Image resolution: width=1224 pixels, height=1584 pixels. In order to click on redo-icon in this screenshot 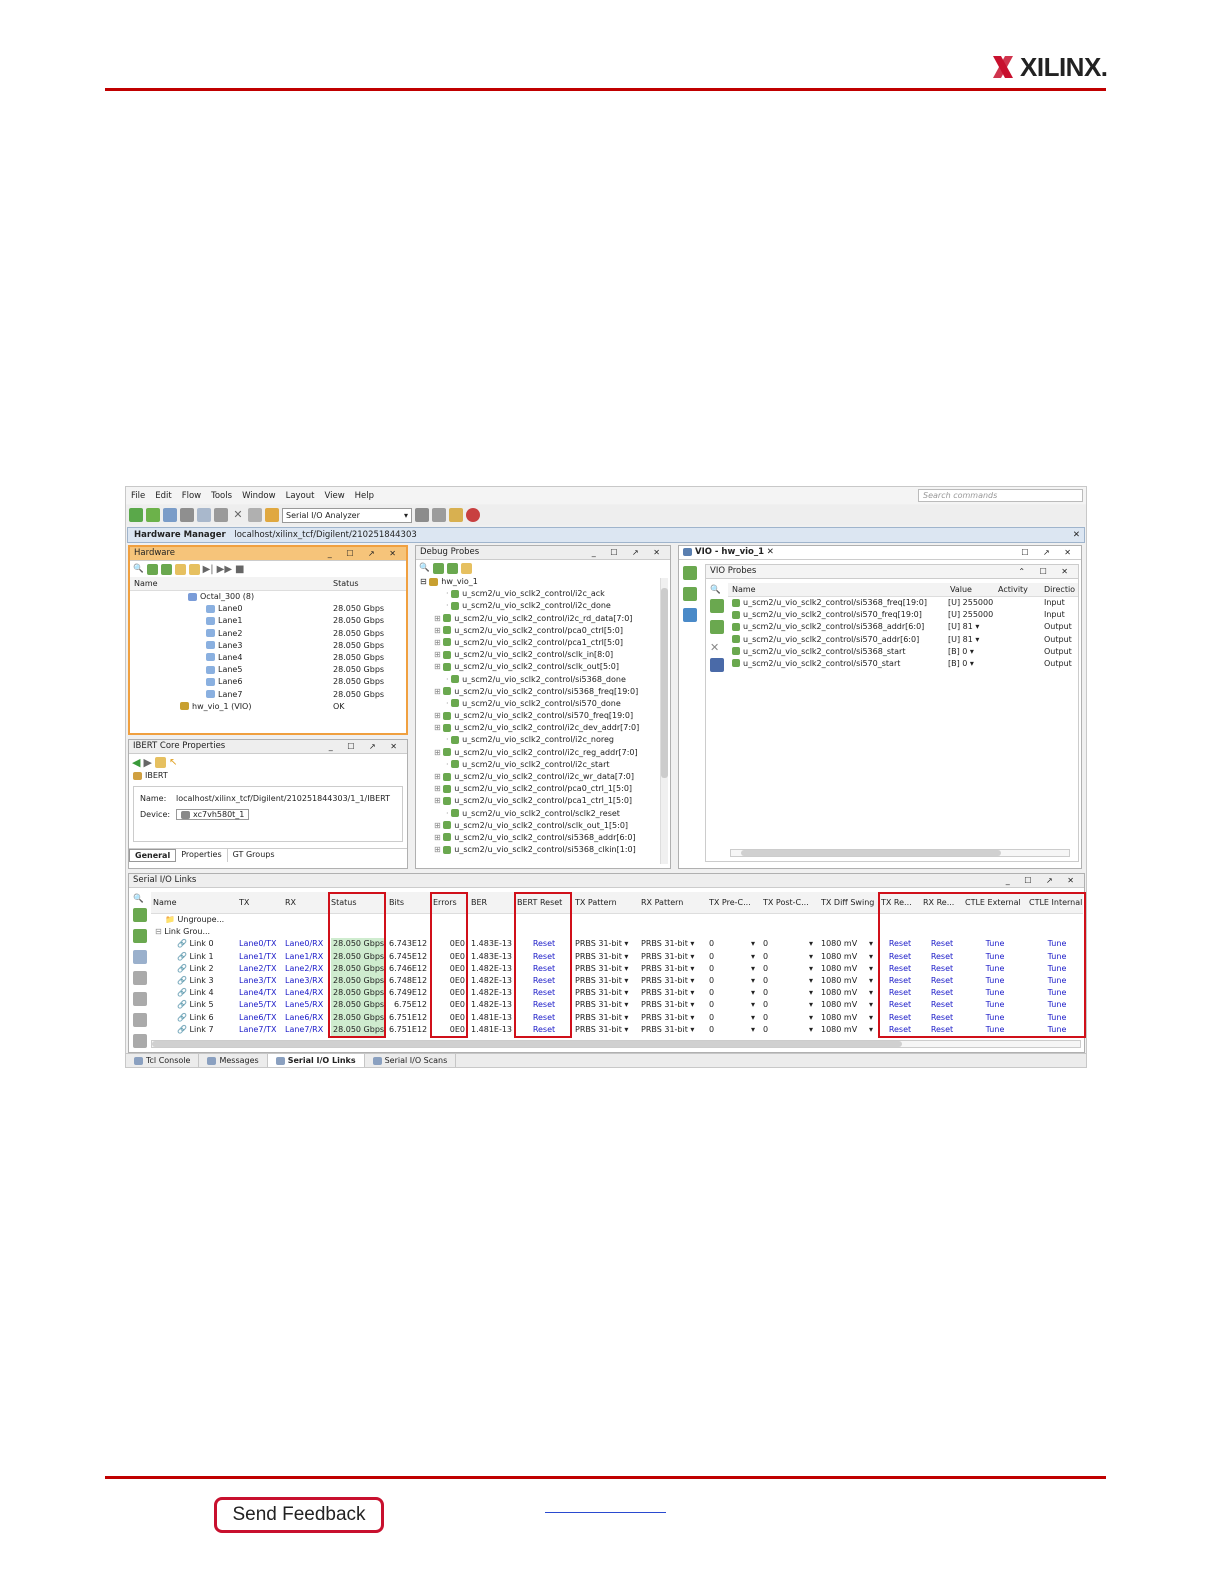, I will do `click(187, 515)`.